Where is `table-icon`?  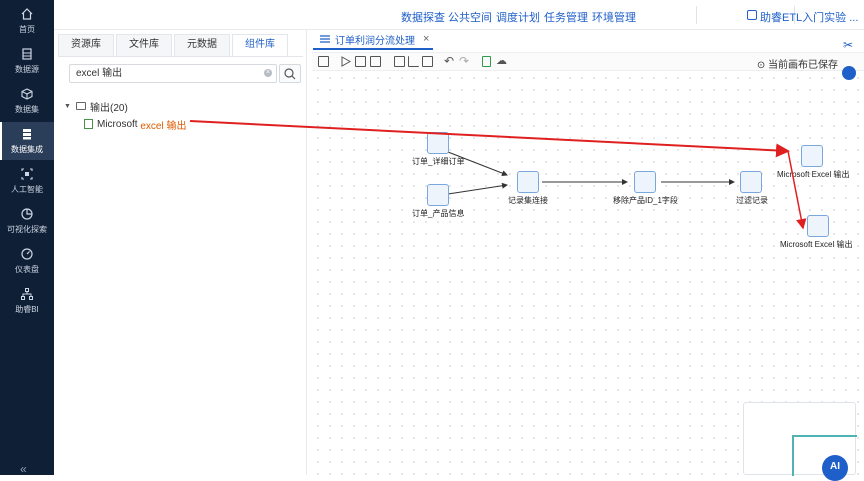 table-icon is located at coordinates (427, 61).